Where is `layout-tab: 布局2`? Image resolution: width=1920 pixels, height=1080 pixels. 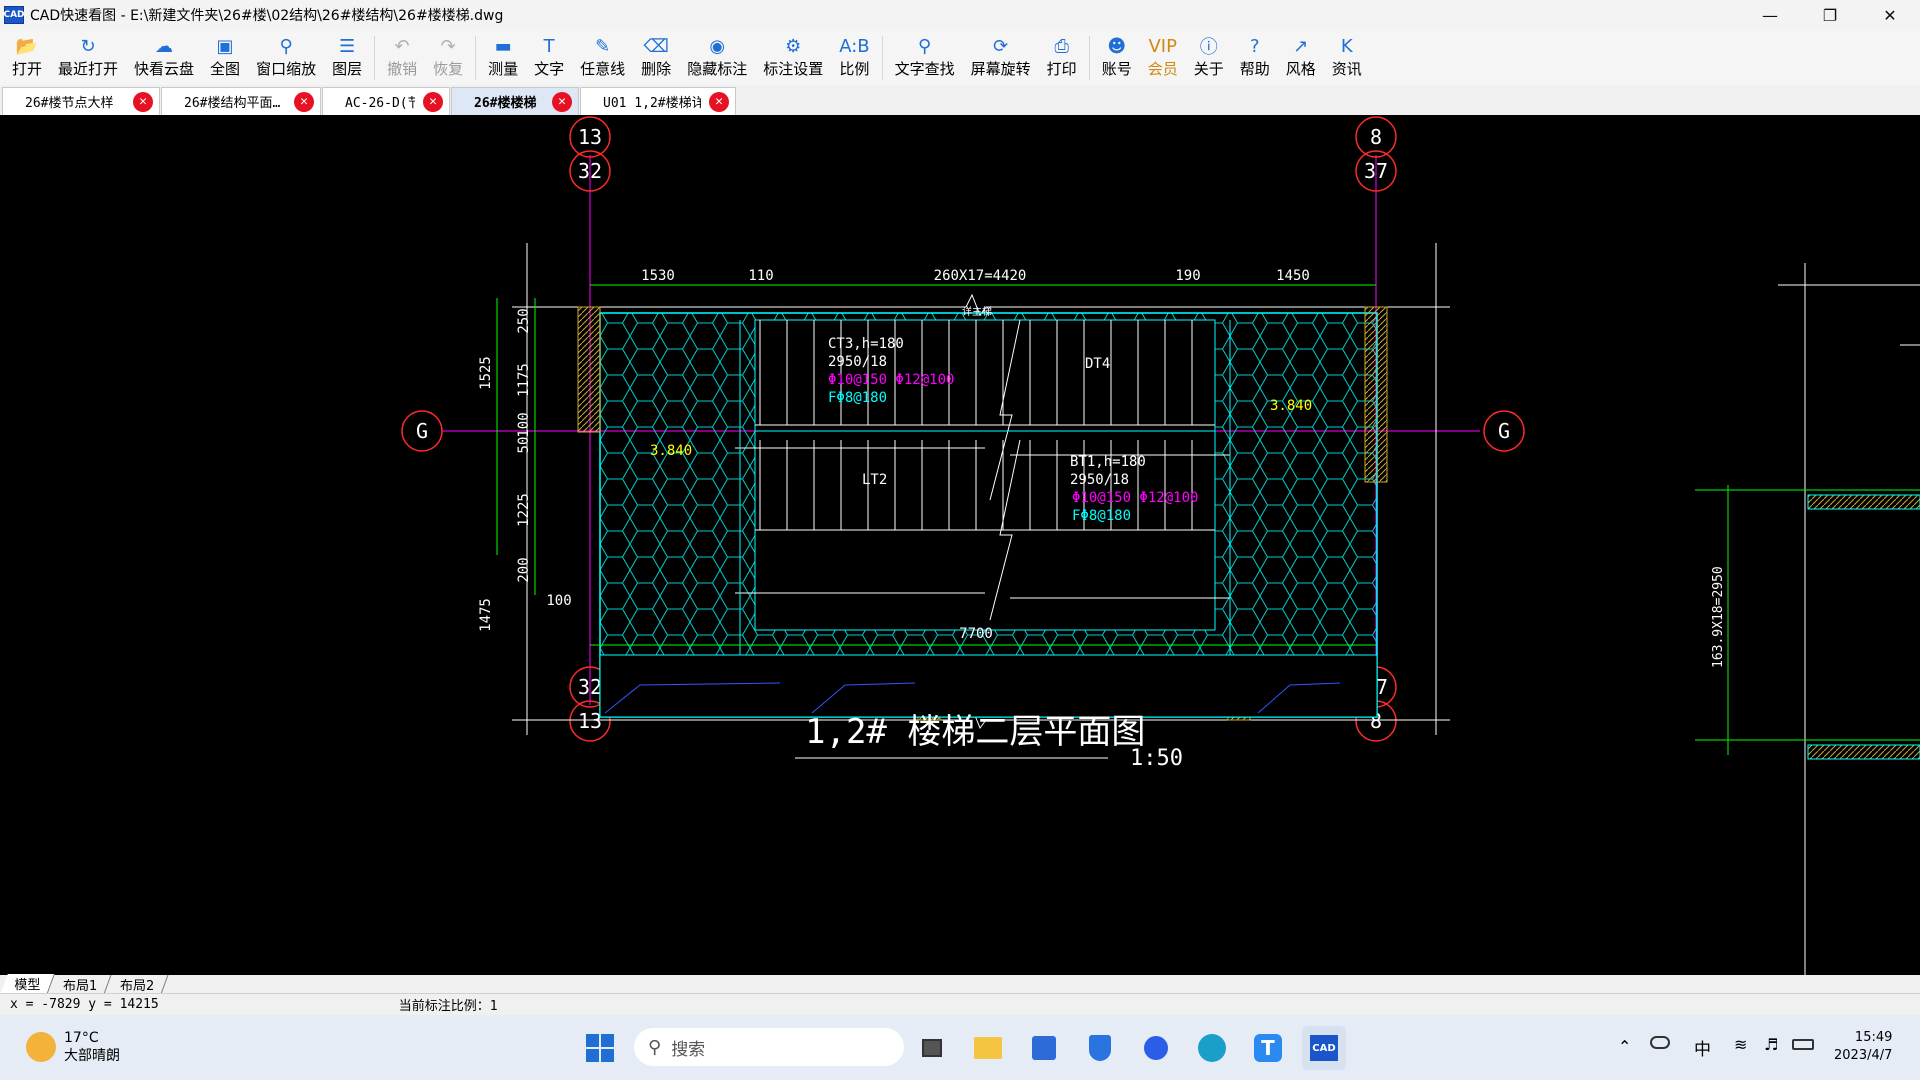 layout-tab: 布局2 is located at coordinates (138, 984).